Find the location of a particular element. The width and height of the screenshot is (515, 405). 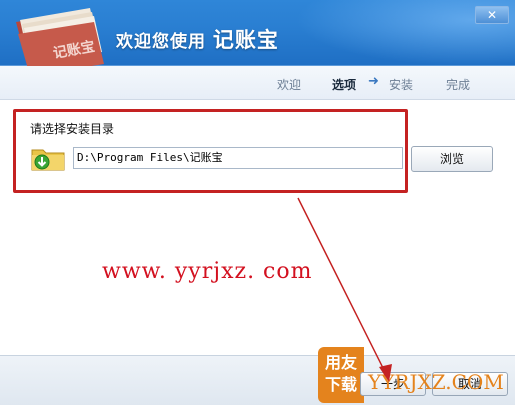

steps-bar: 欢迎 选项 ➜ 安装 完成 is located at coordinates (257, 83).